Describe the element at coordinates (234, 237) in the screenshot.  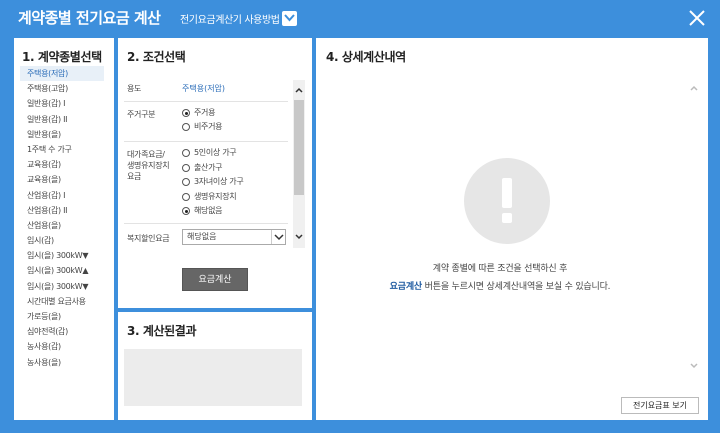
I see `welfare-select: 해당없음` at that location.